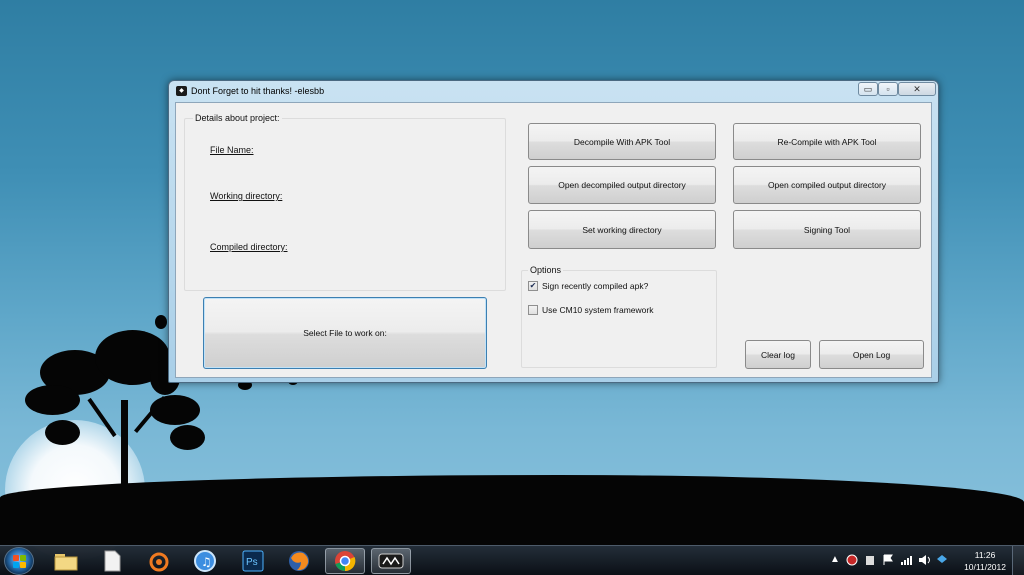 The image size is (1024, 575). I want to click on file-name-label: File Name:, so click(232, 150).